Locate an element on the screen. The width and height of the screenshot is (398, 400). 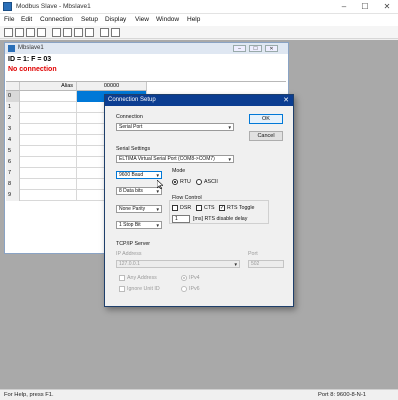
rts-delay-input: 1 is located at coordinates (181, 219).